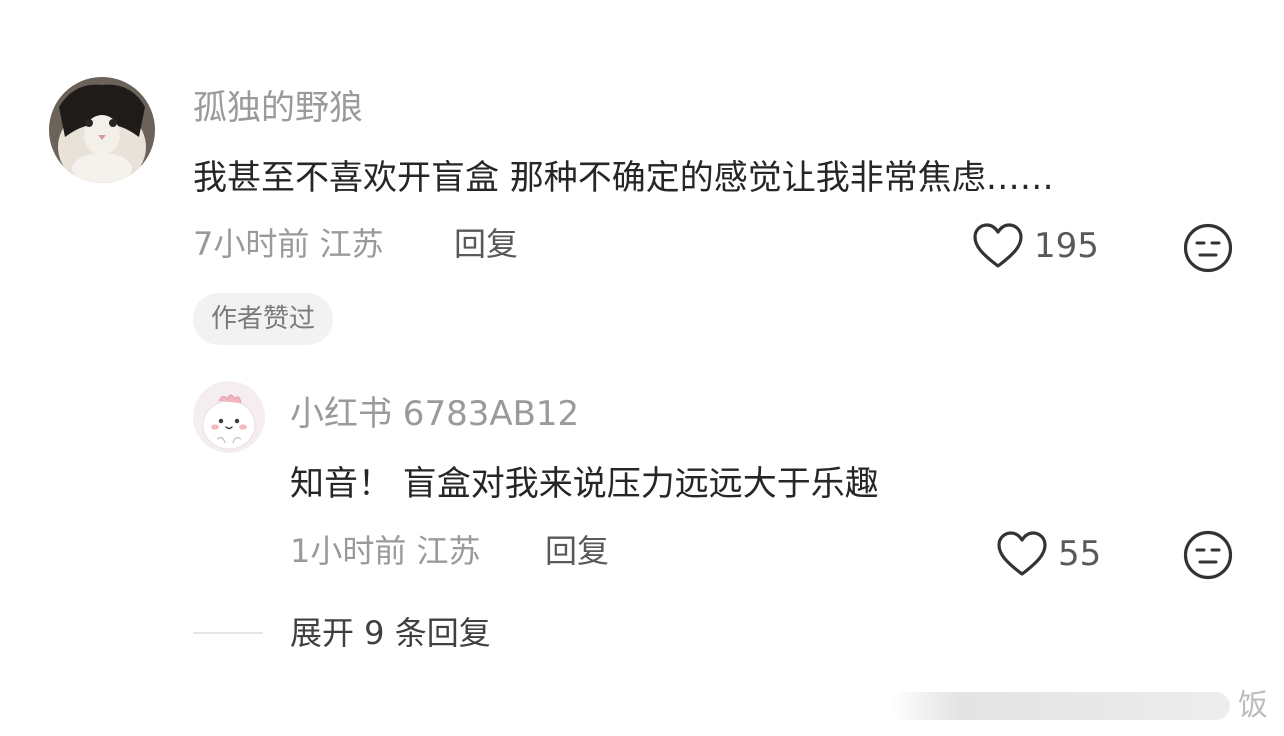 This screenshot has width=1284, height=736. What do you see at coordinates (1048, 554) in the screenshot?
I see `reply-like-button: 55` at bounding box center [1048, 554].